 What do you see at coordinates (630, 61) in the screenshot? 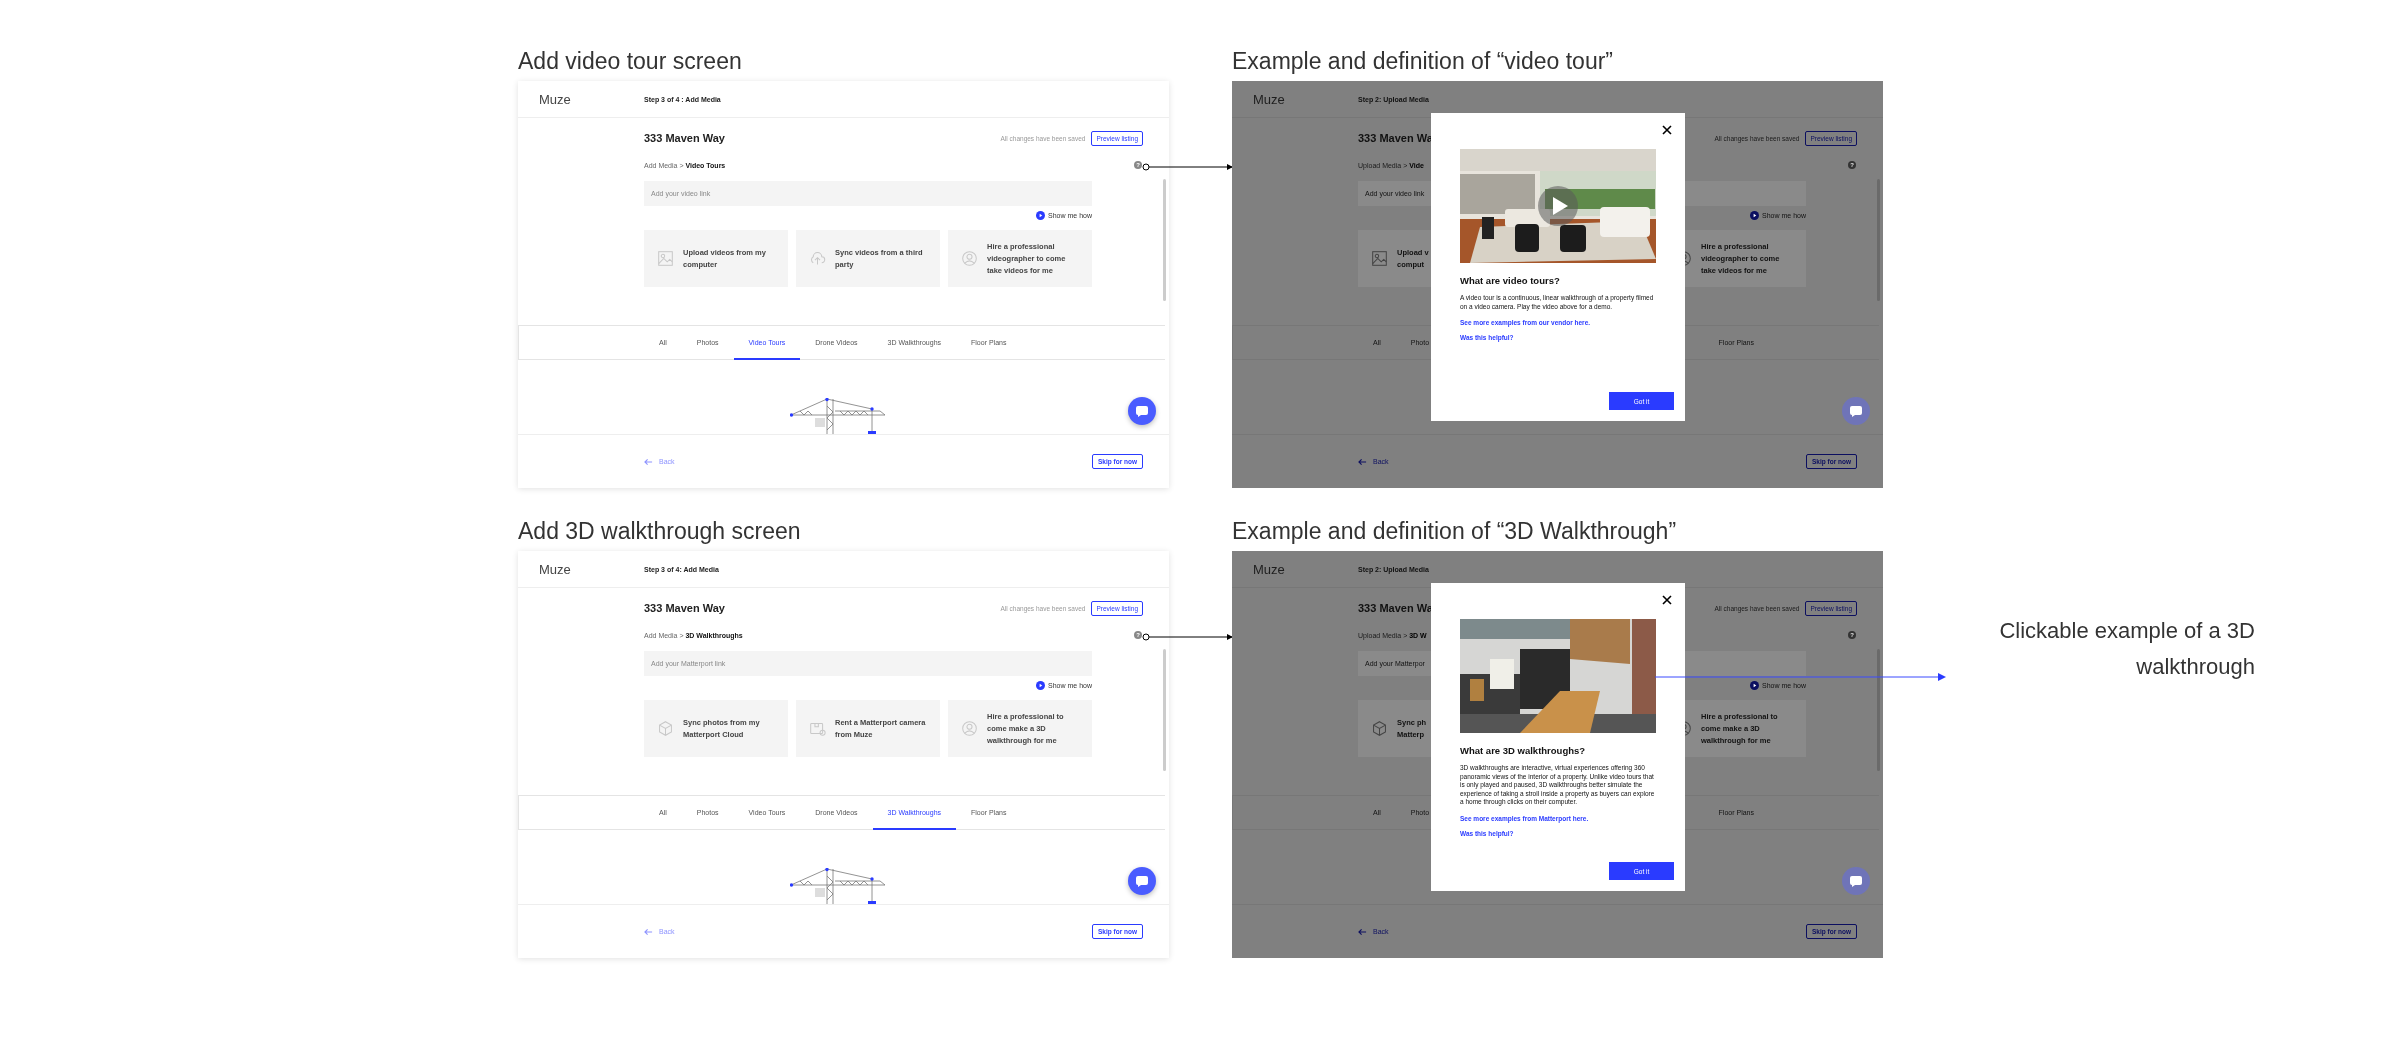
I see `section-caption: Add video tour screen` at bounding box center [630, 61].